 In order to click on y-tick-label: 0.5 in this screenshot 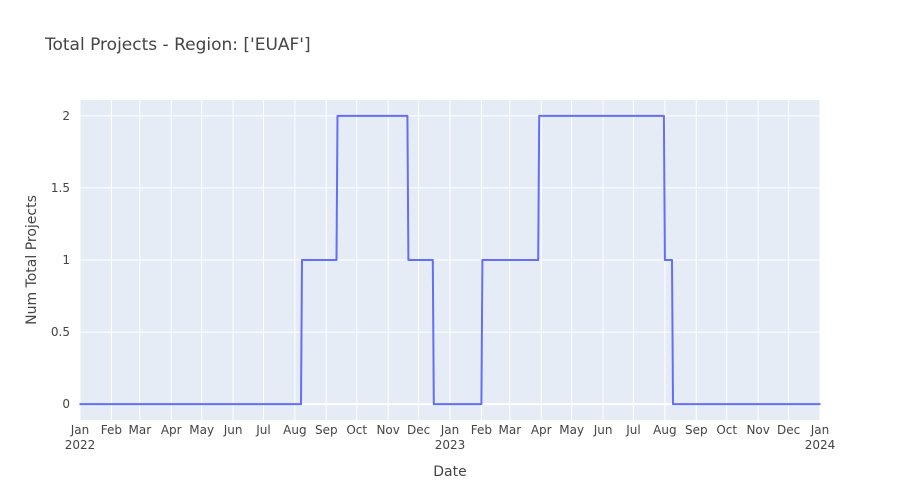, I will do `click(60, 332)`.